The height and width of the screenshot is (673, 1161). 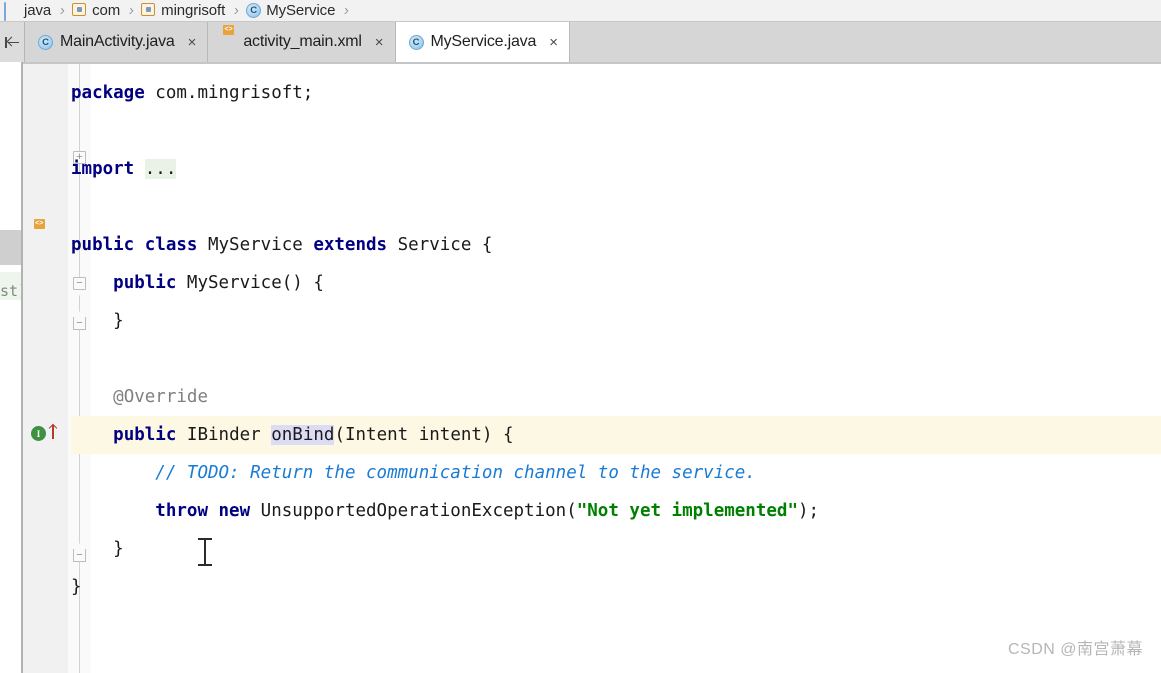 What do you see at coordinates (106, 10) in the screenshot?
I see `breadcrumb-label: com` at bounding box center [106, 10].